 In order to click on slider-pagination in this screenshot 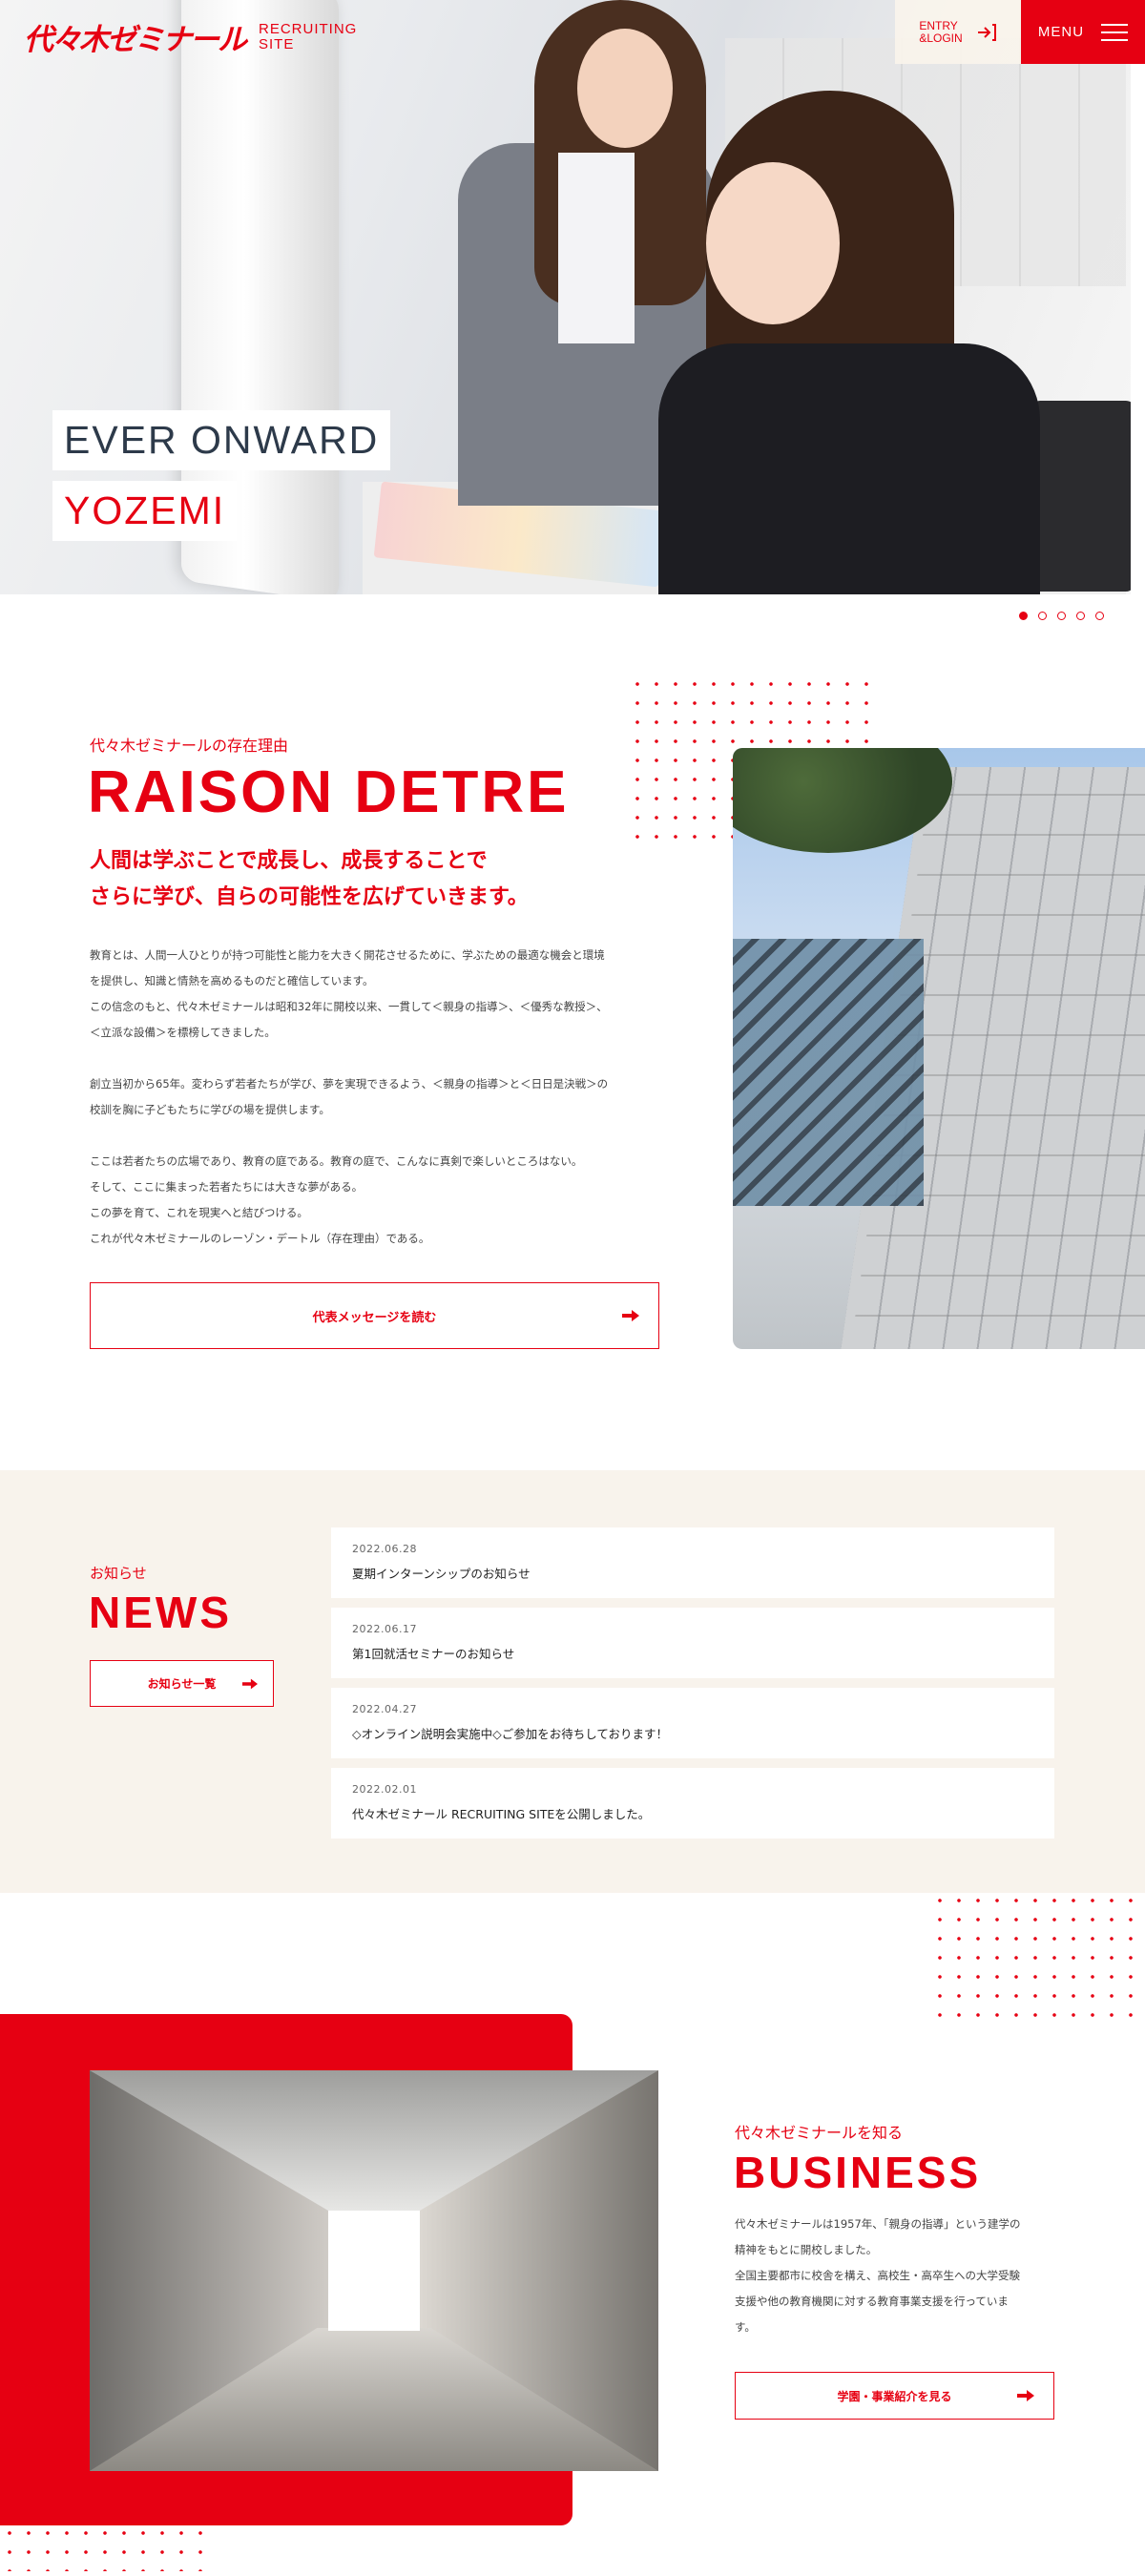, I will do `click(1061, 616)`.